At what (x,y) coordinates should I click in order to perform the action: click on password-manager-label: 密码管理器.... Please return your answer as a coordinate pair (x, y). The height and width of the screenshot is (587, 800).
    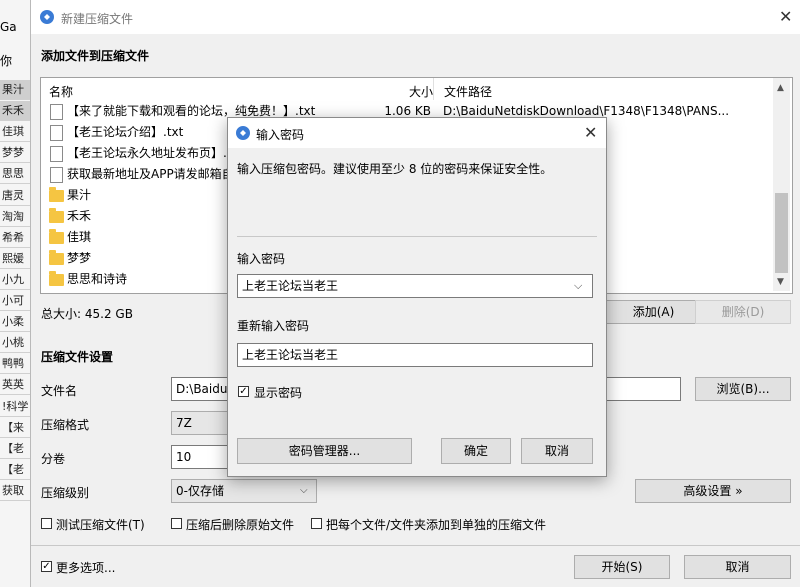
    Looking at the image, I should click on (324, 451).